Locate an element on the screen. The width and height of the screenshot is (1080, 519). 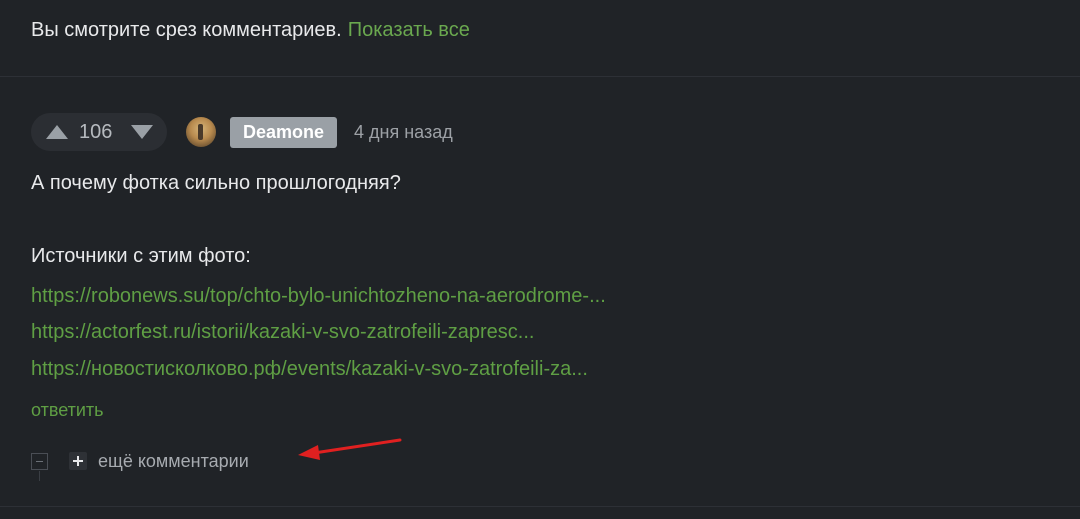
expand-plus-icon is located at coordinates (78, 461).